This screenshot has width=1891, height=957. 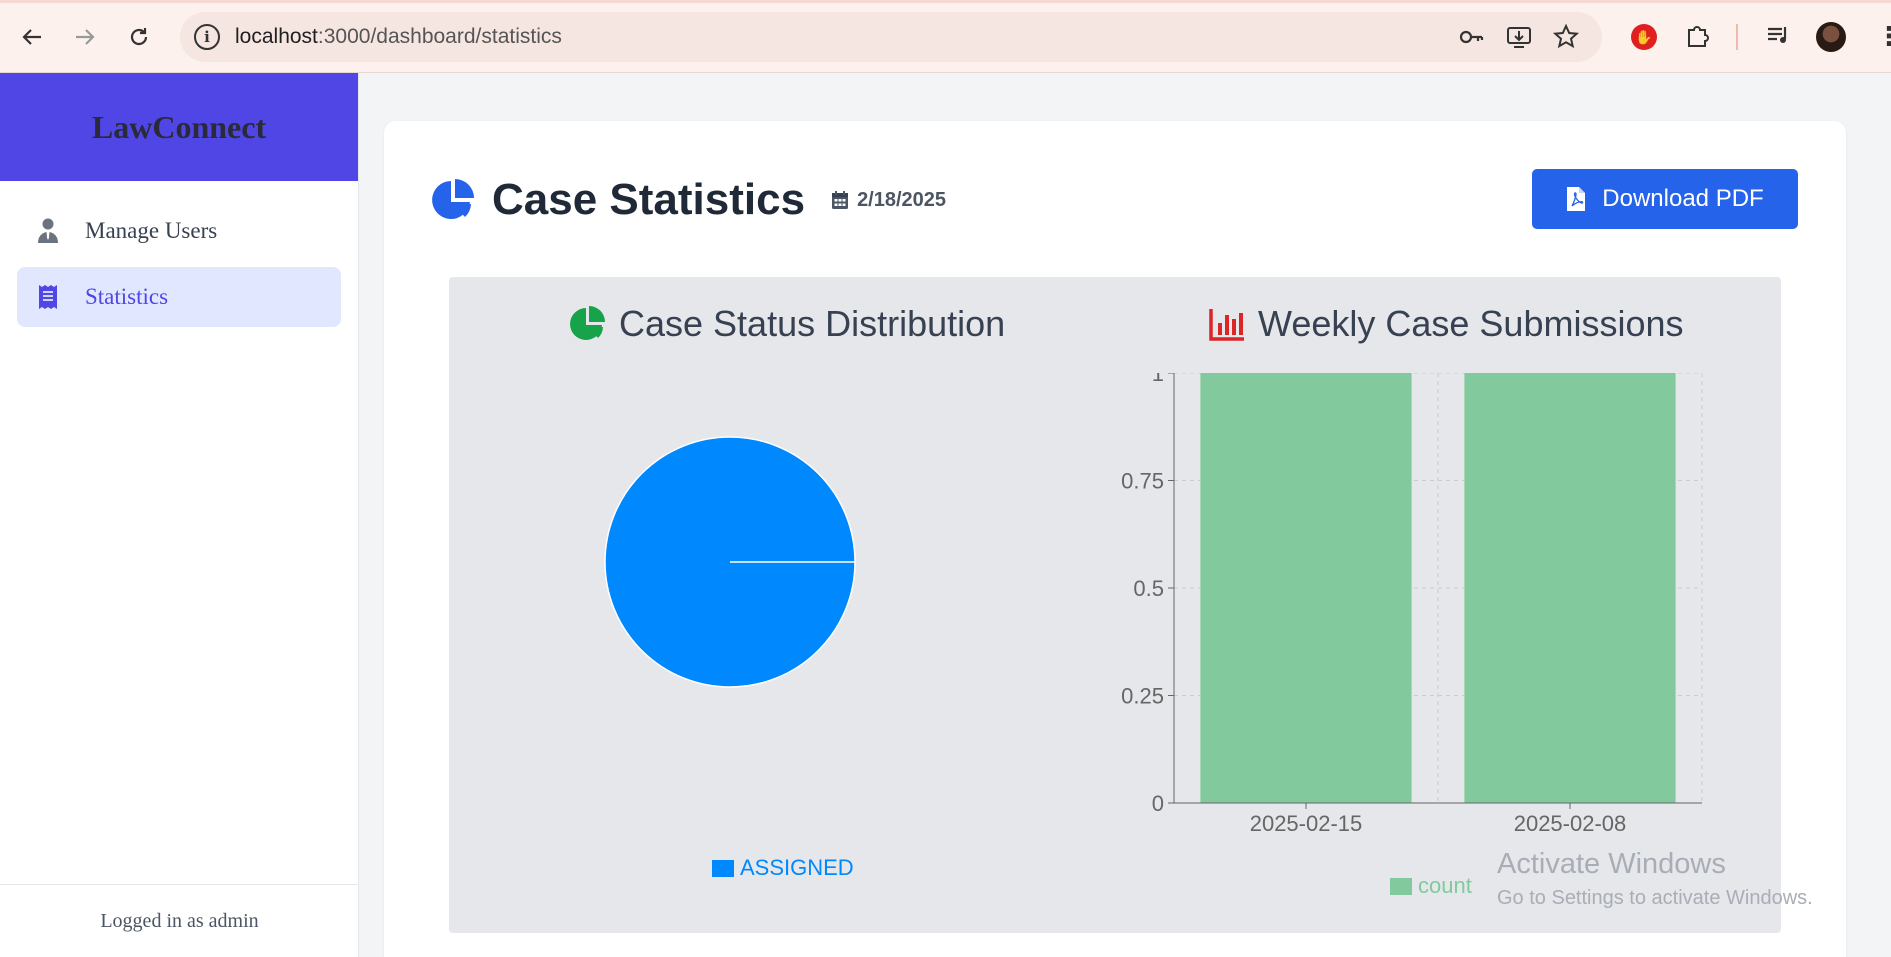 I want to click on receipt-icon, so click(x=48, y=297).